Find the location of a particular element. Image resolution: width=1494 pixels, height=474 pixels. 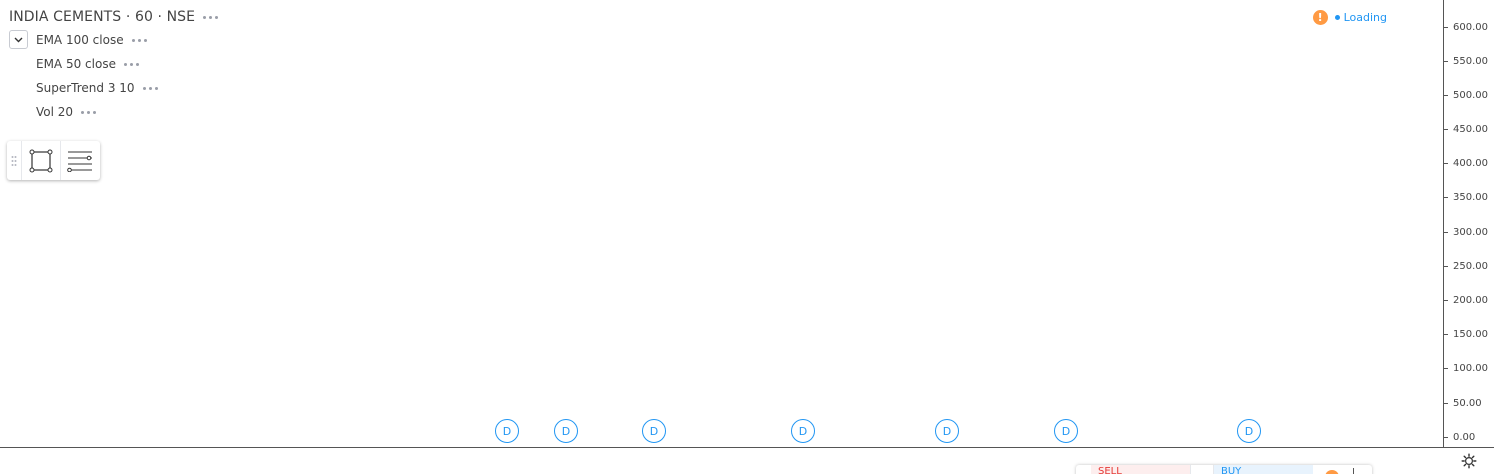

indicator-label: Vol 20 is located at coordinates (55, 112).